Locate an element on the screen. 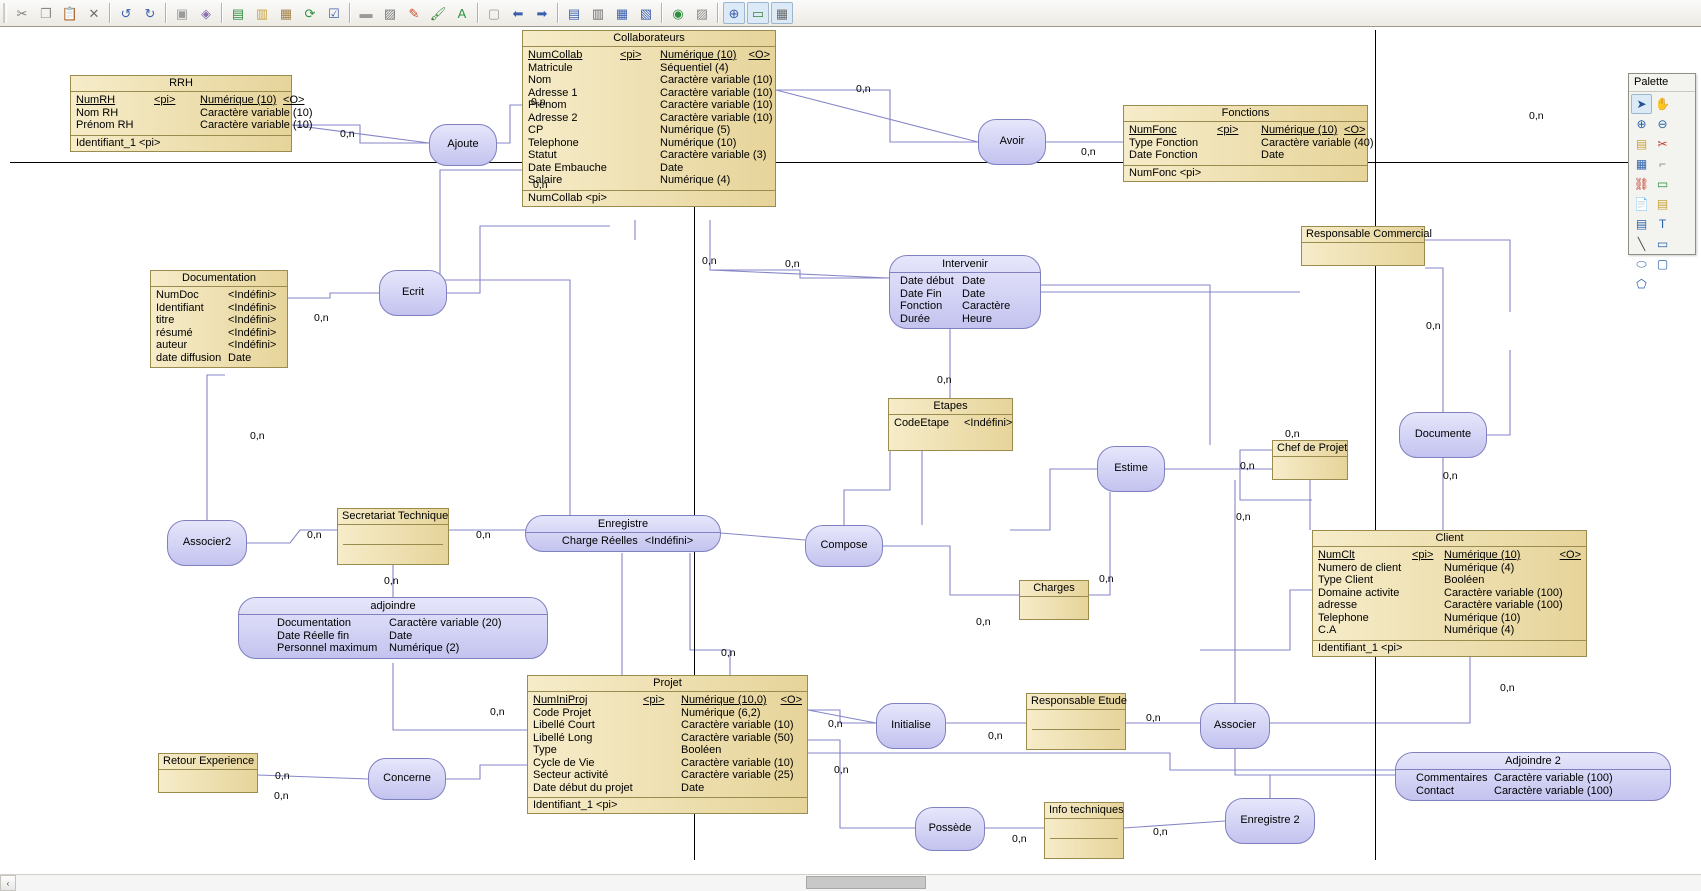 The width and height of the screenshot is (1701, 891). link-tool-icon: ⌐ is located at coordinates (1662, 164).